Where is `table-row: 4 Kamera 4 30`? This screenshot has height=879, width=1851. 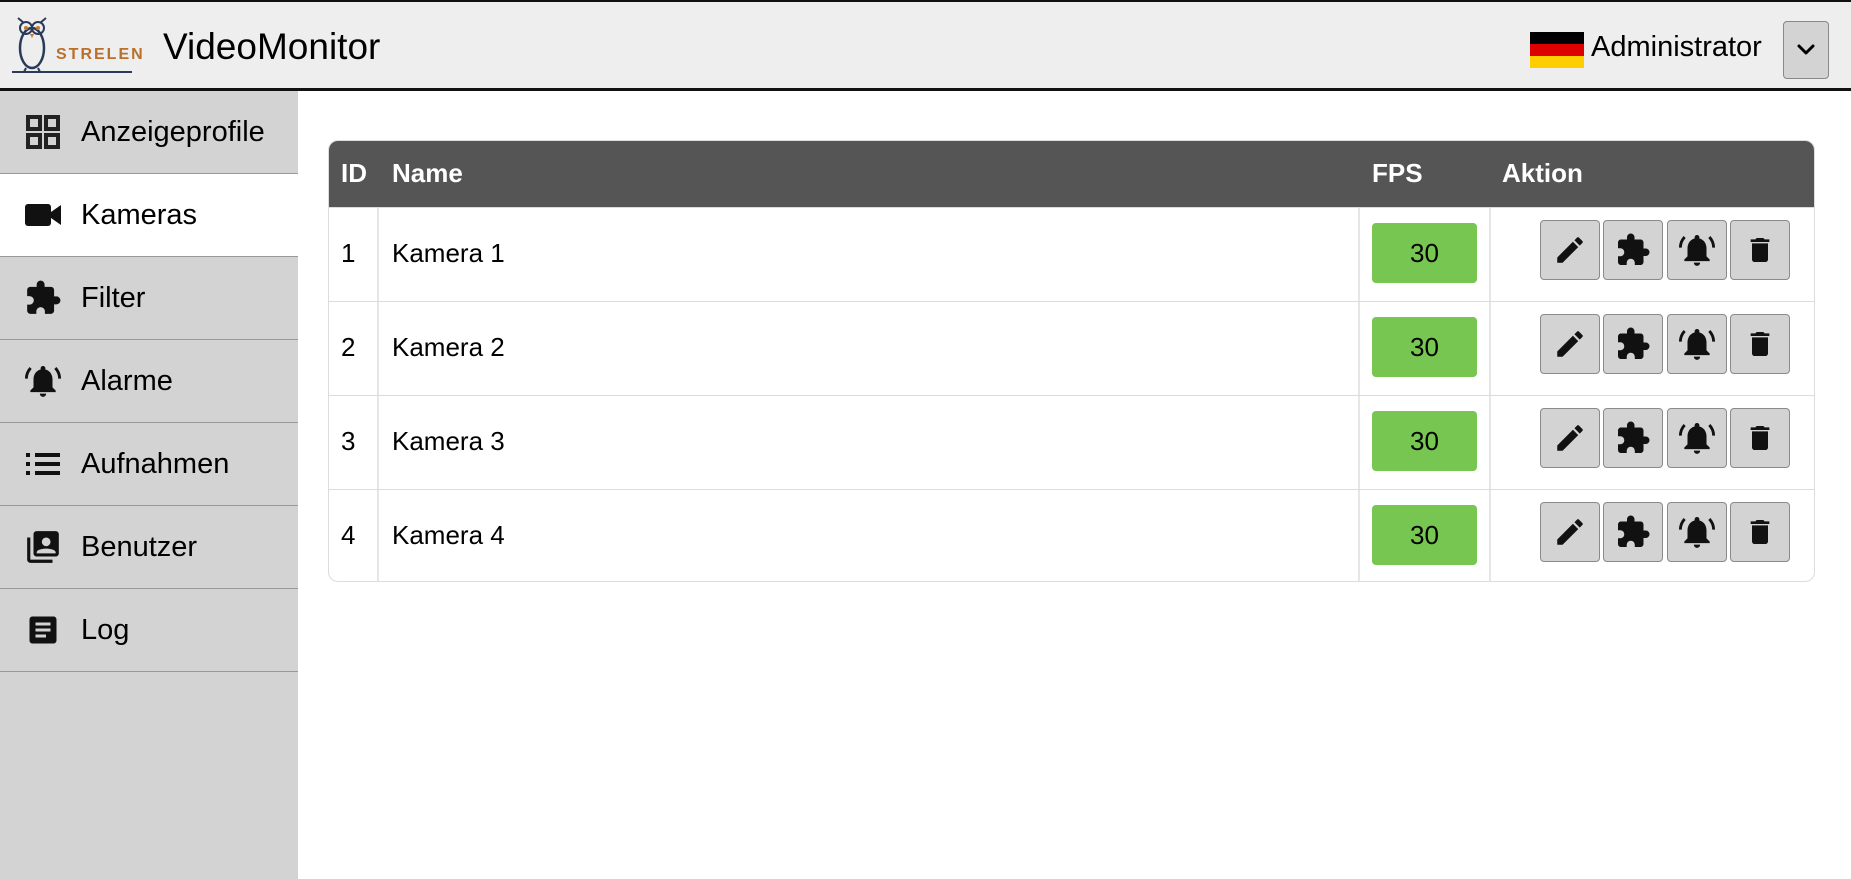 table-row: 4 Kamera 4 30 is located at coordinates (1071, 535).